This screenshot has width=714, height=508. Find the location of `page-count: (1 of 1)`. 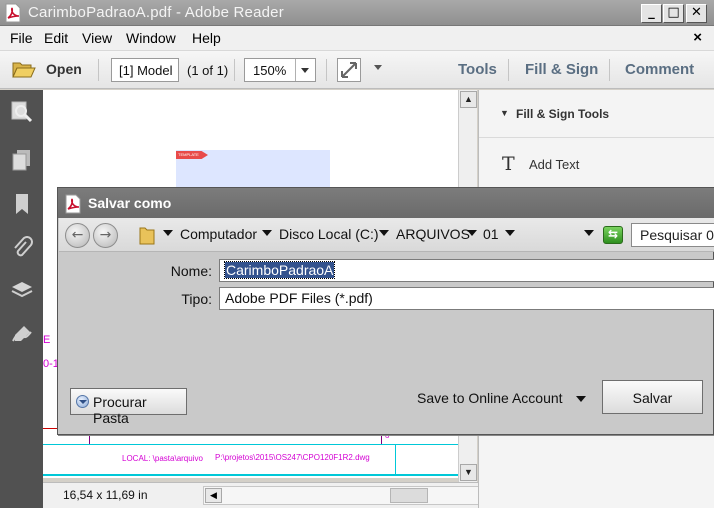

page-count: (1 of 1) is located at coordinates (208, 70).